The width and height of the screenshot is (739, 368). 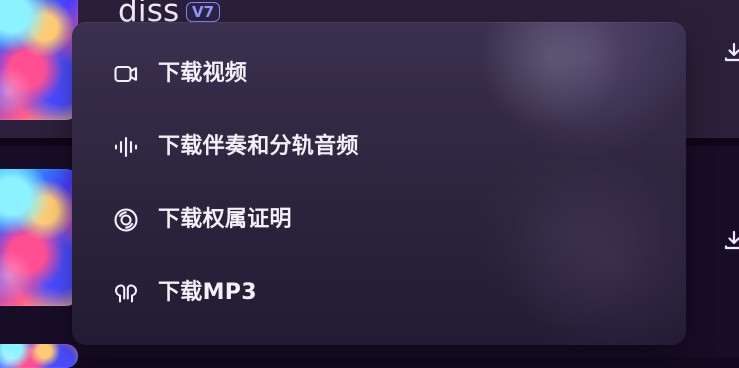 I want to click on video-icon, so click(x=126, y=74).